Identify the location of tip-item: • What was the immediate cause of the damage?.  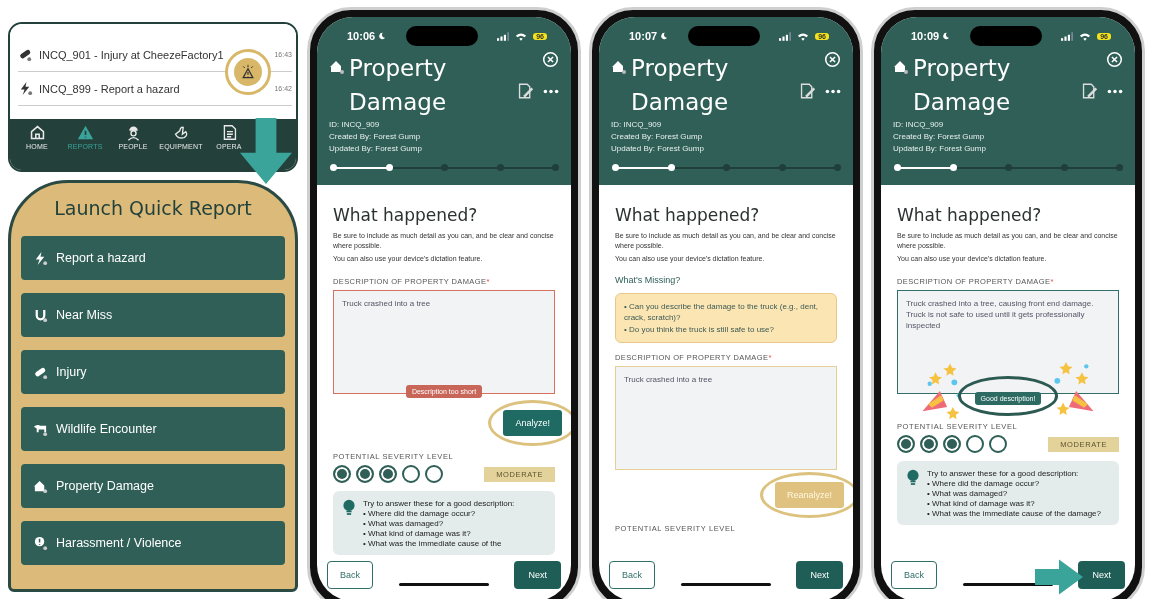
(1014, 514).